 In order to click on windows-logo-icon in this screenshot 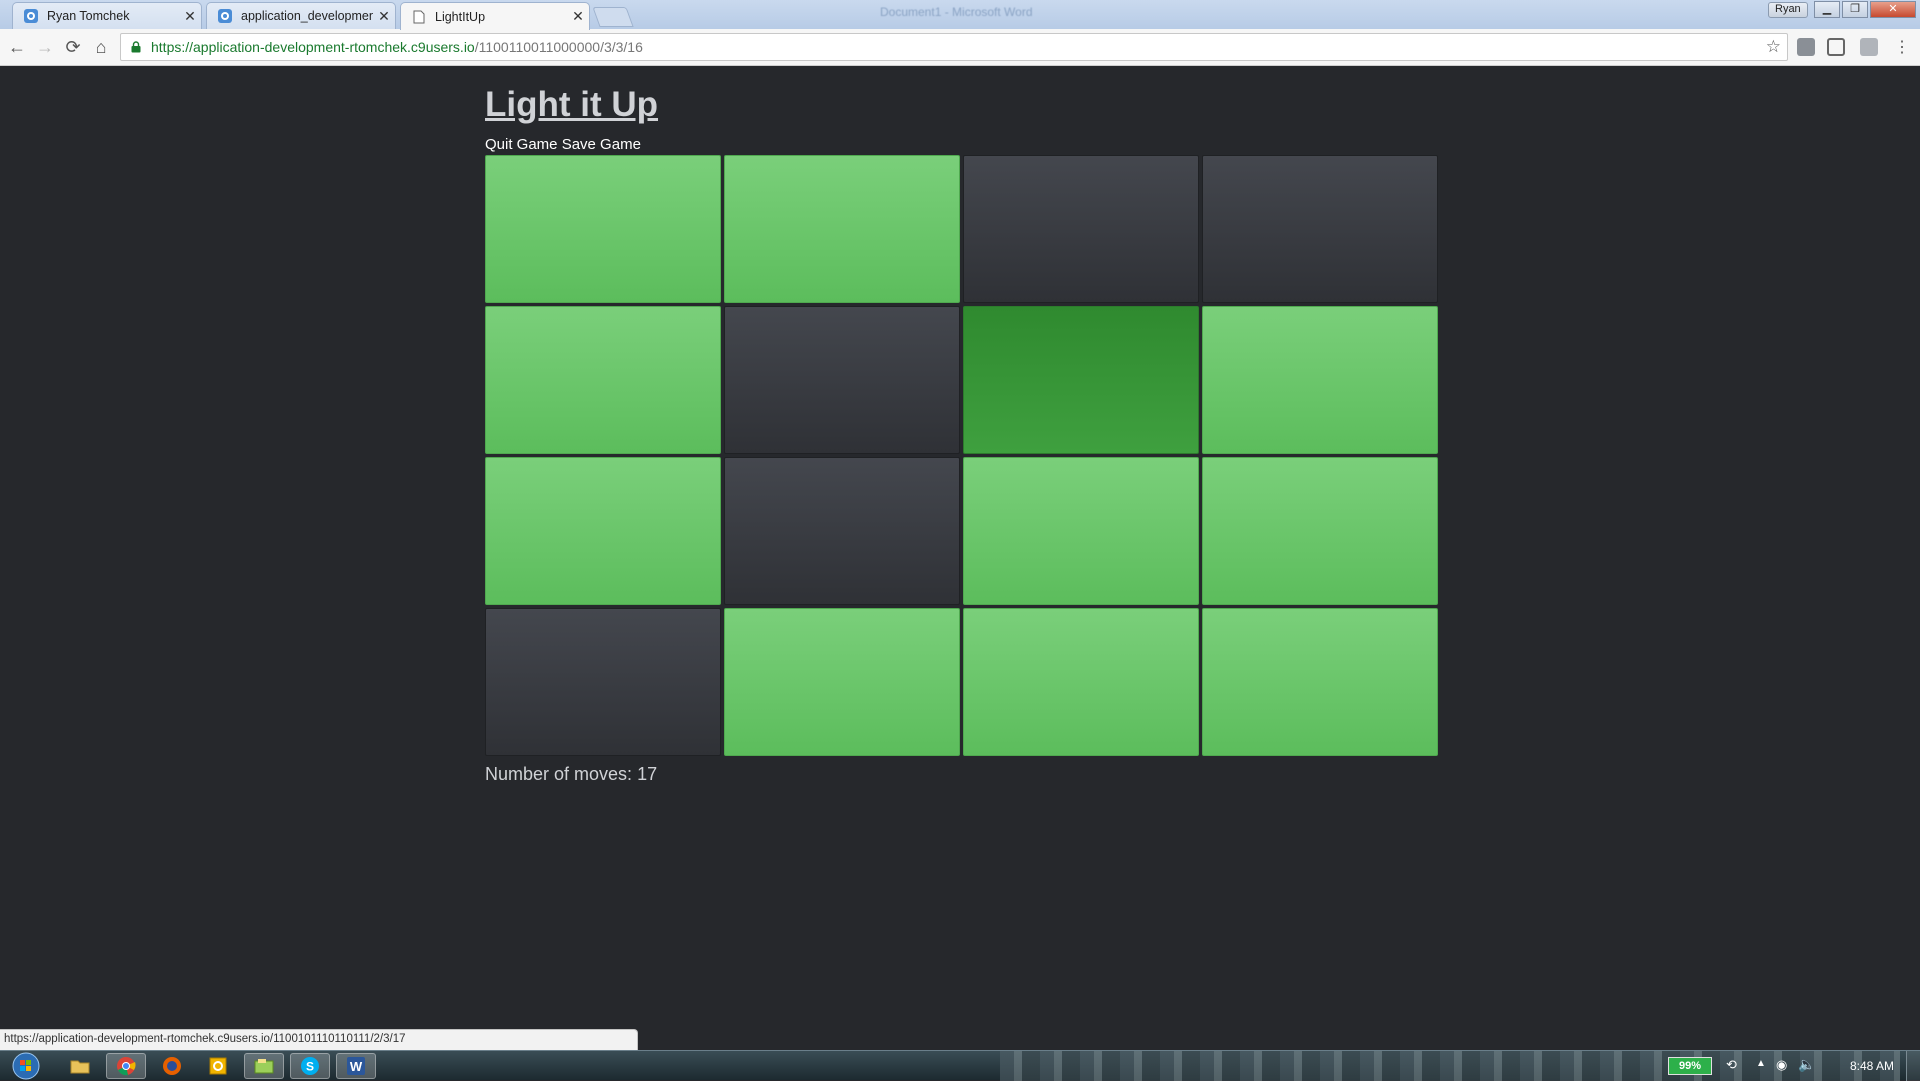, I will do `click(26, 1066)`.